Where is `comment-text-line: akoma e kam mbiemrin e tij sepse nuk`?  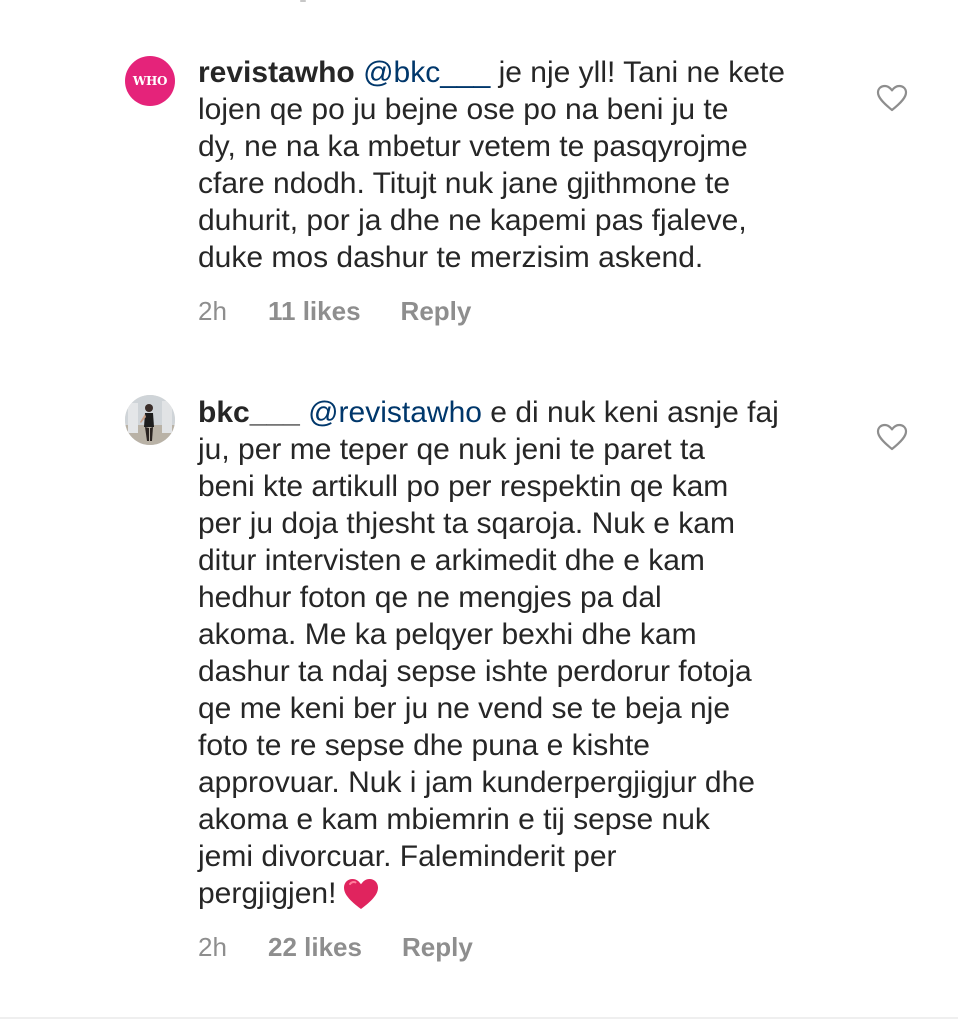 comment-text-line: akoma e kam mbiemrin e tij sepse nuk is located at coordinates (454, 819).